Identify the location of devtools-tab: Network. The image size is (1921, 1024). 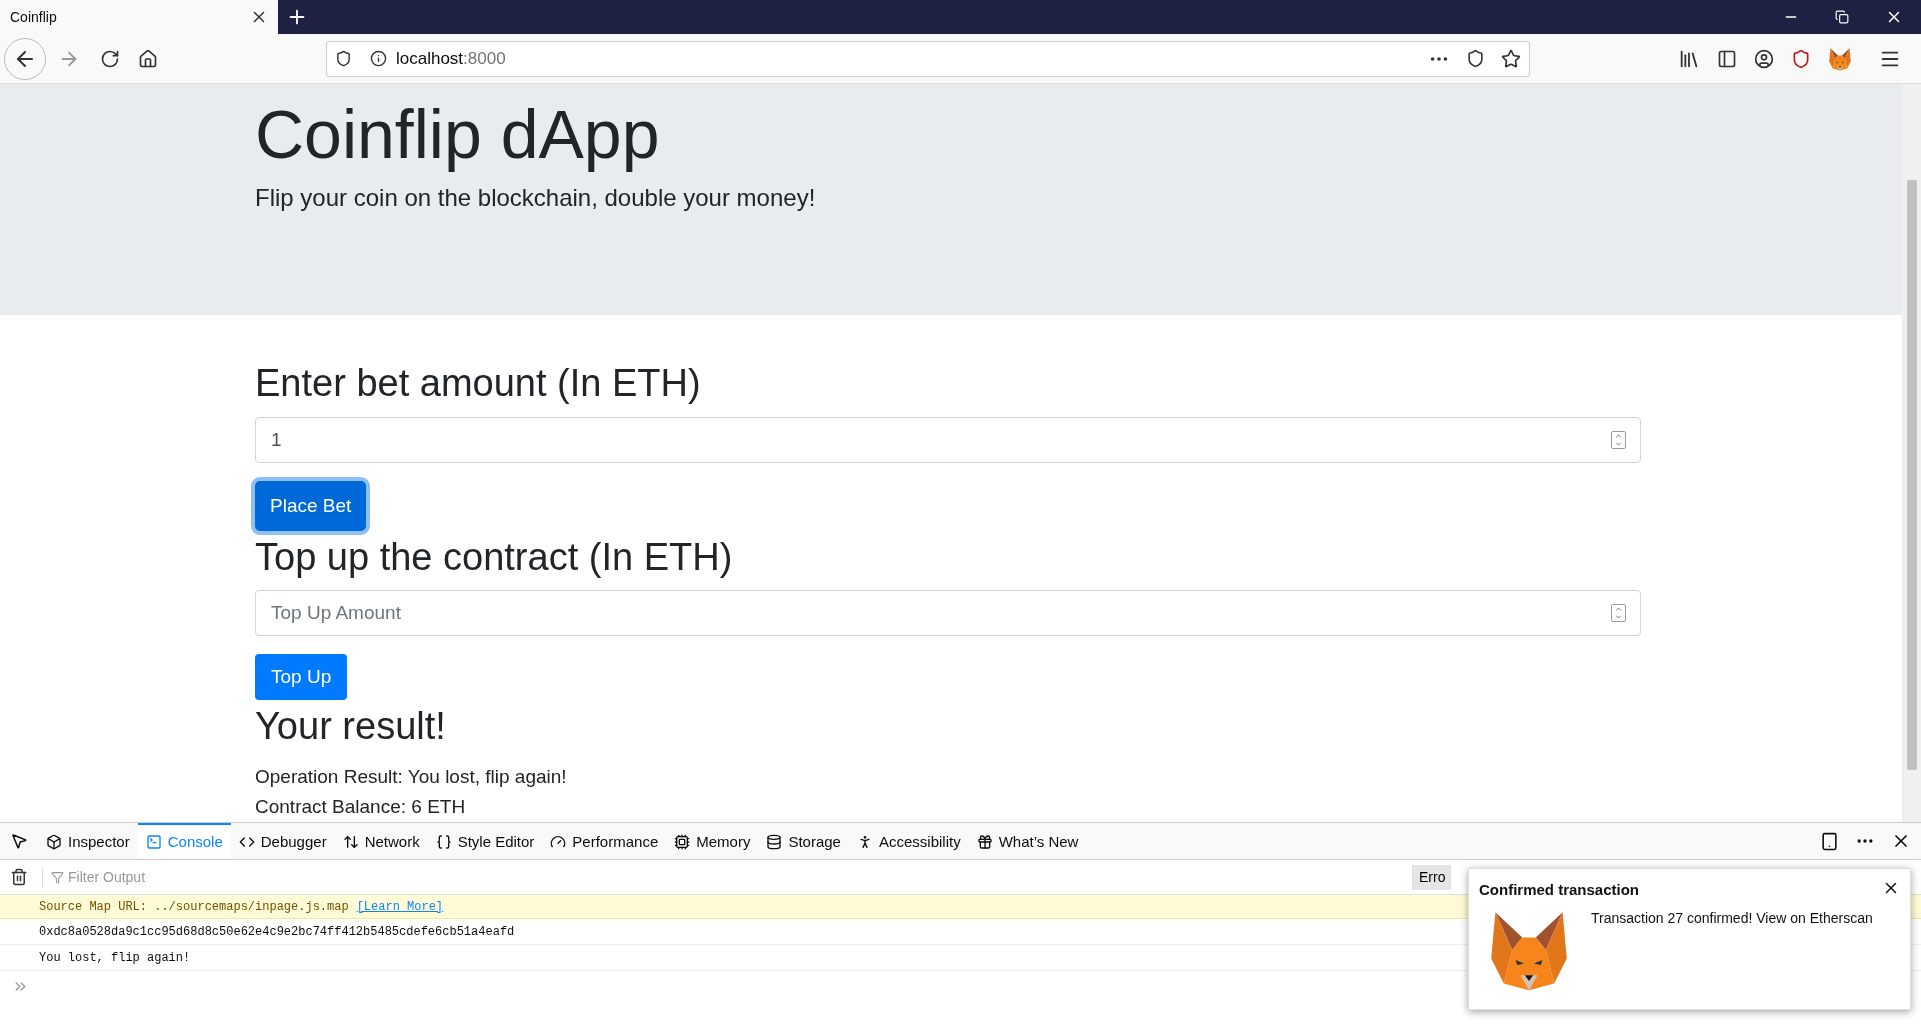
(381, 841).